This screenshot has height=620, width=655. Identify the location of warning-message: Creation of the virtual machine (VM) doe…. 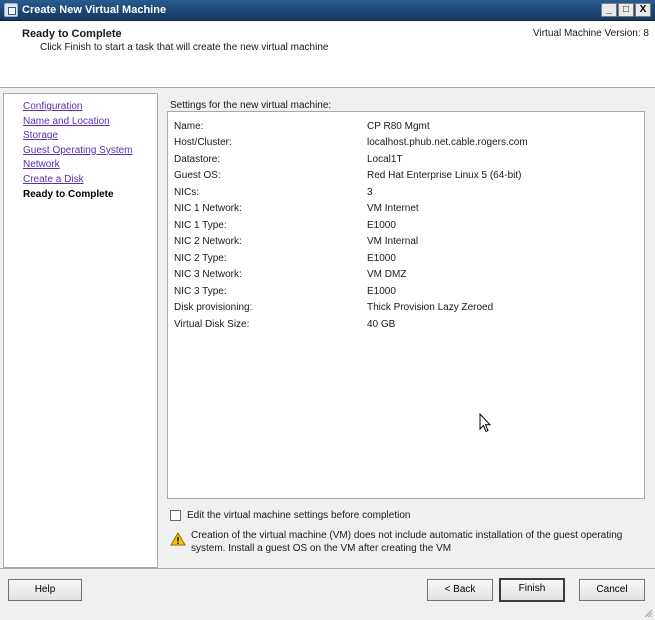
(407, 542).